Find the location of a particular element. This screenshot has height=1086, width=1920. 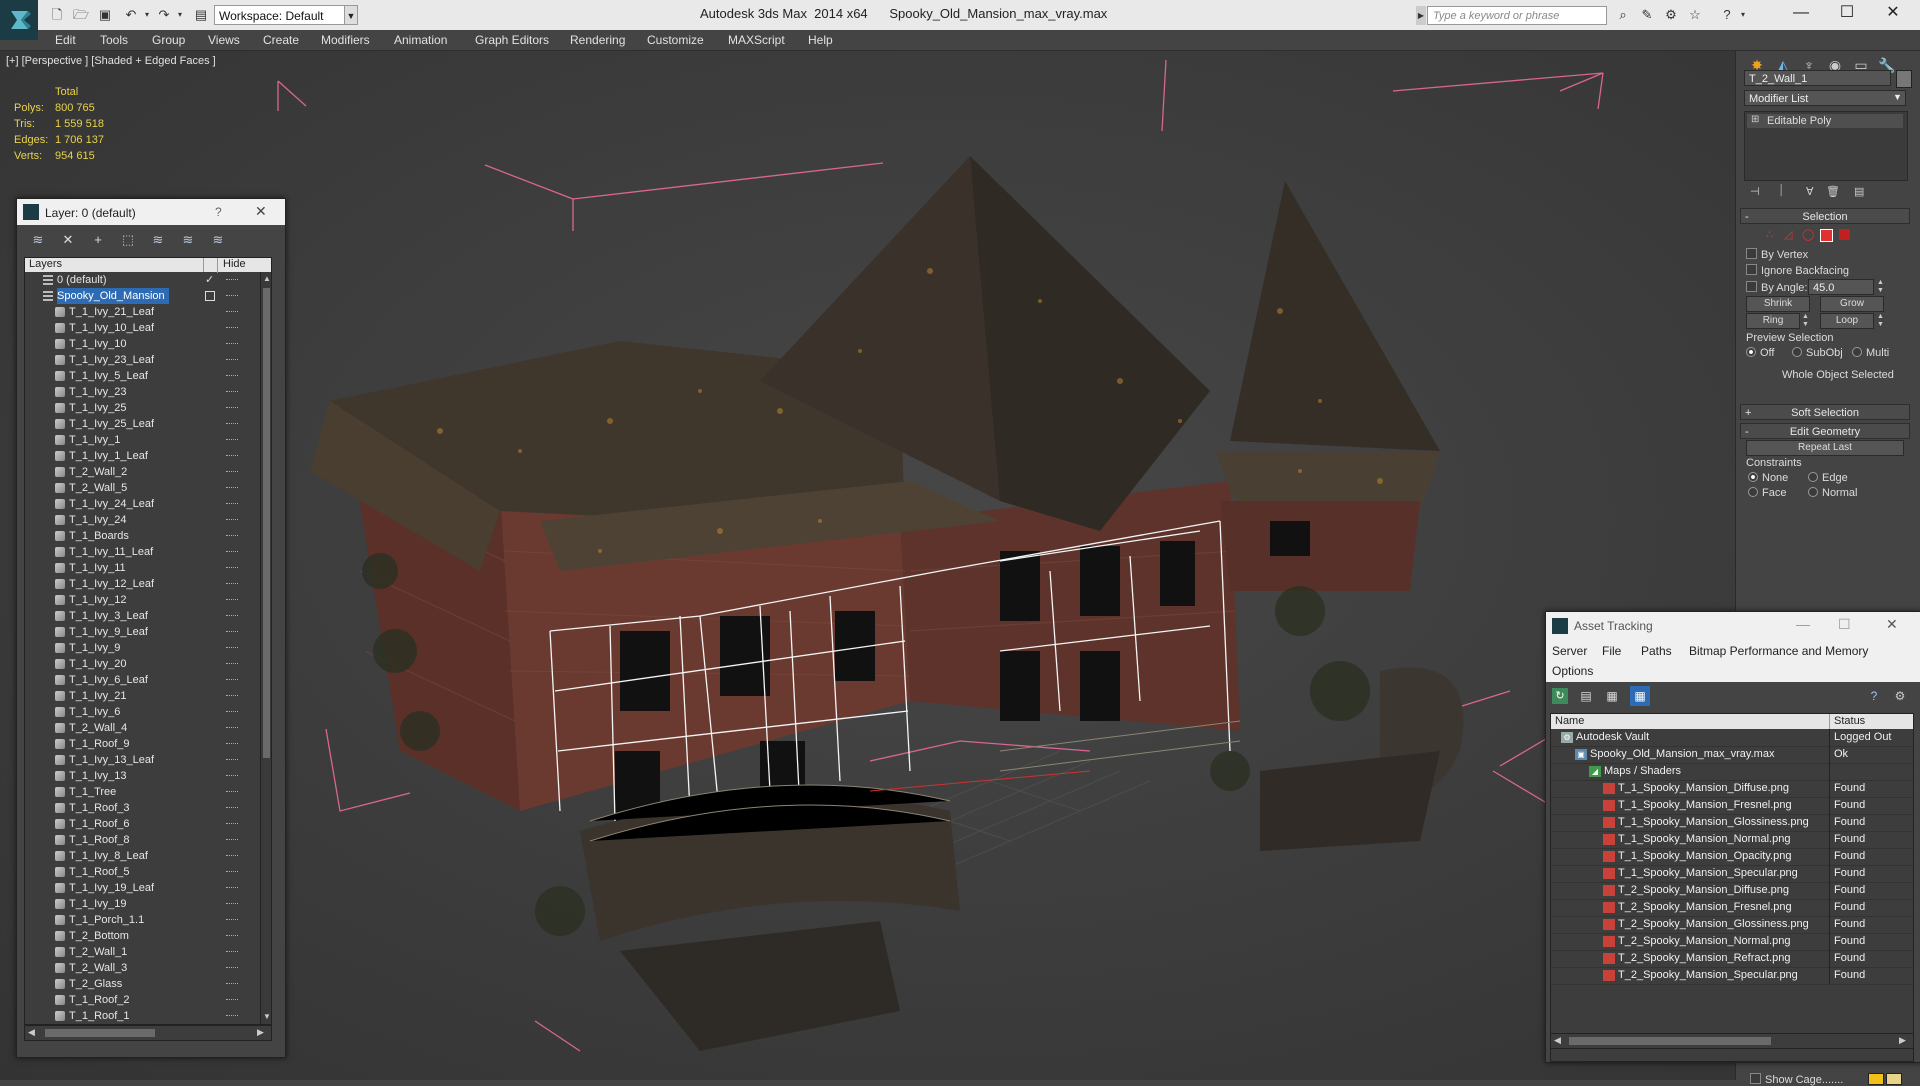

menu-customize: Customize is located at coordinates (675, 40).